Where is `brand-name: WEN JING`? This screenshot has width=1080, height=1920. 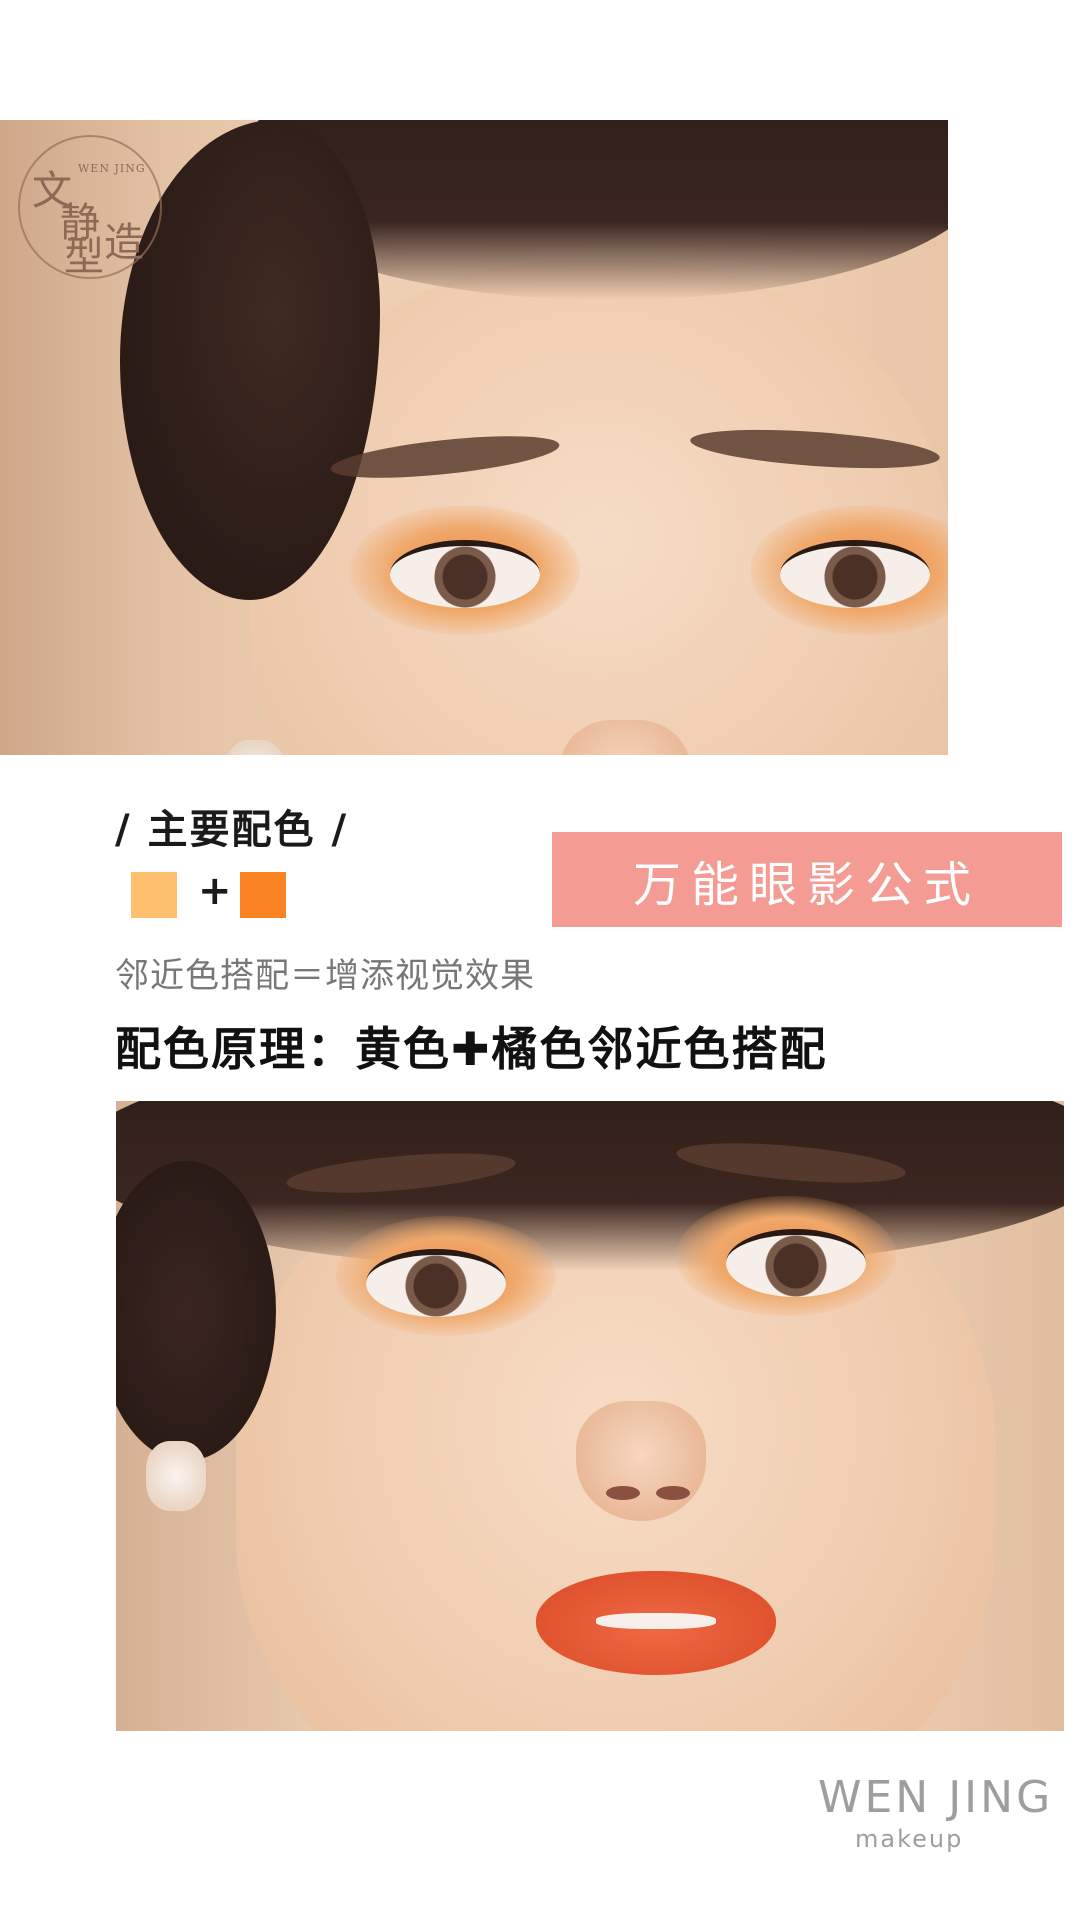 brand-name: WEN JING is located at coordinates (936, 1797).